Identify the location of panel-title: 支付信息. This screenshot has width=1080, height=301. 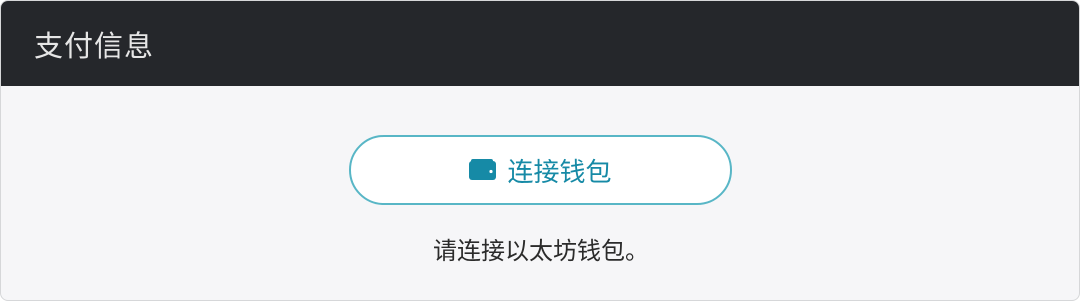
(94, 45).